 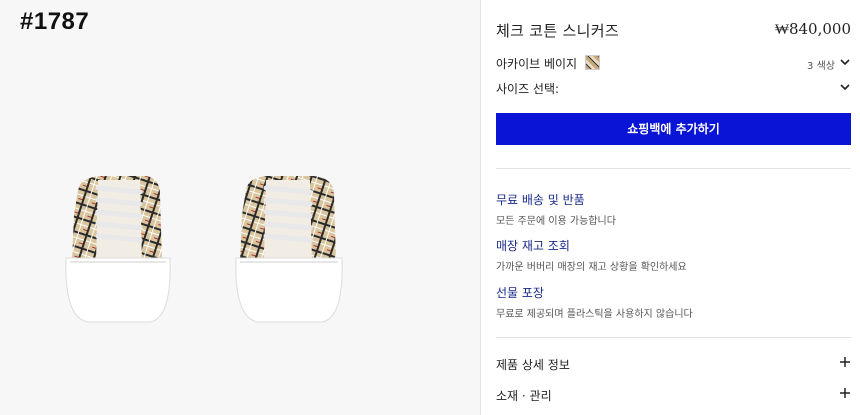 What do you see at coordinates (673, 396) in the screenshot?
I see `accordion-material-care: 소재 · 관리` at bounding box center [673, 396].